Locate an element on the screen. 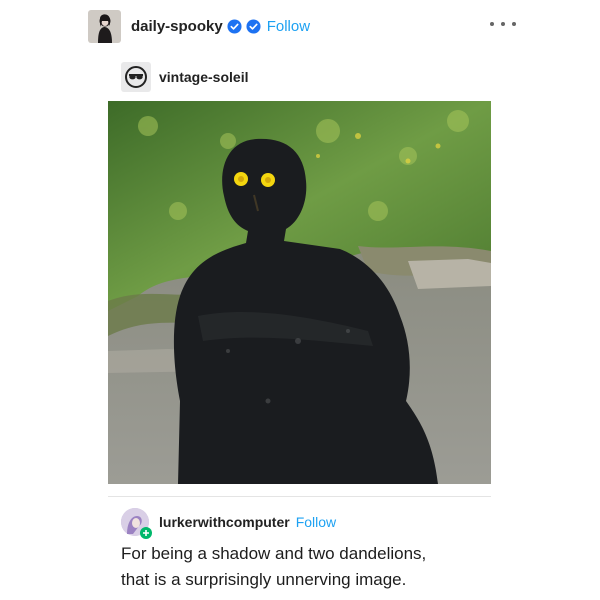  divider is located at coordinates (299, 496).